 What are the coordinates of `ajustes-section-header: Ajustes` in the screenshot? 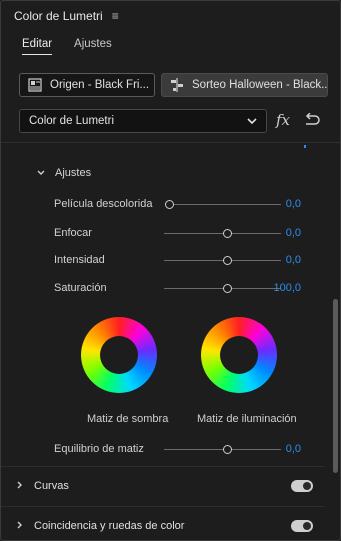 It's located at (63, 173).